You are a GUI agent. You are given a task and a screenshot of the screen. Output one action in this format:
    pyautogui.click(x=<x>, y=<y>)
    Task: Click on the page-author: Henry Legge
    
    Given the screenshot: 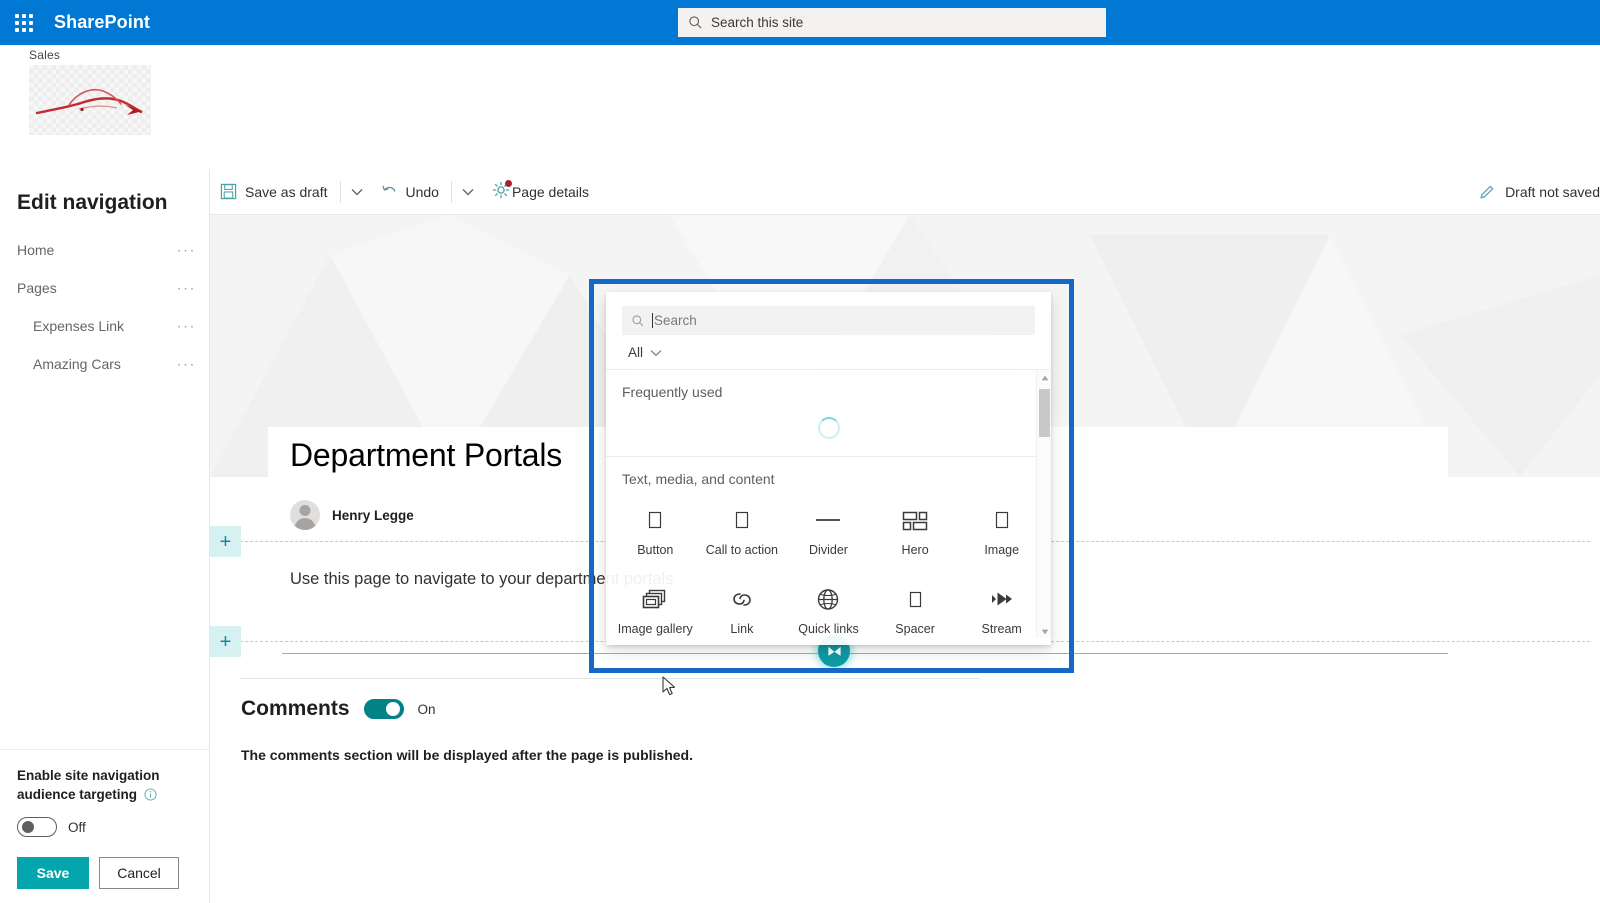 What is the action you would take?
    pyautogui.click(x=352, y=515)
    